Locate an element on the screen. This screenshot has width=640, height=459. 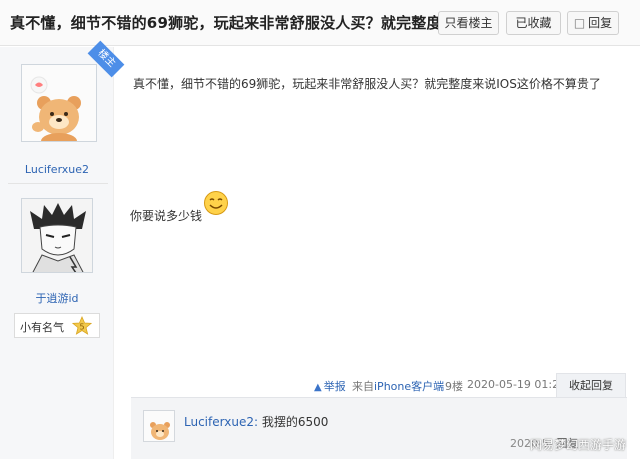
author-avatar is located at coordinates (59, 103).